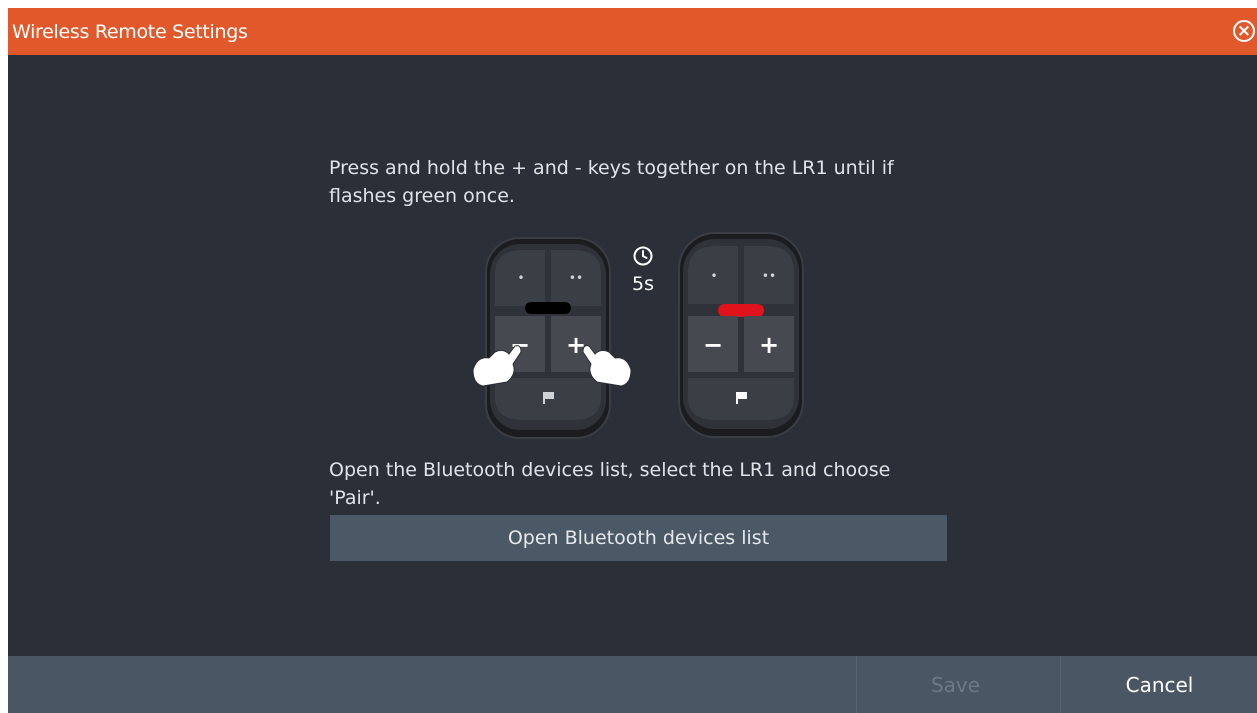 Image resolution: width=1257 pixels, height=713 pixels. What do you see at coordinates (1158, 684) in the screenshot?
I see `cancel-button: Cancel` at bounding box center [1158, 684].